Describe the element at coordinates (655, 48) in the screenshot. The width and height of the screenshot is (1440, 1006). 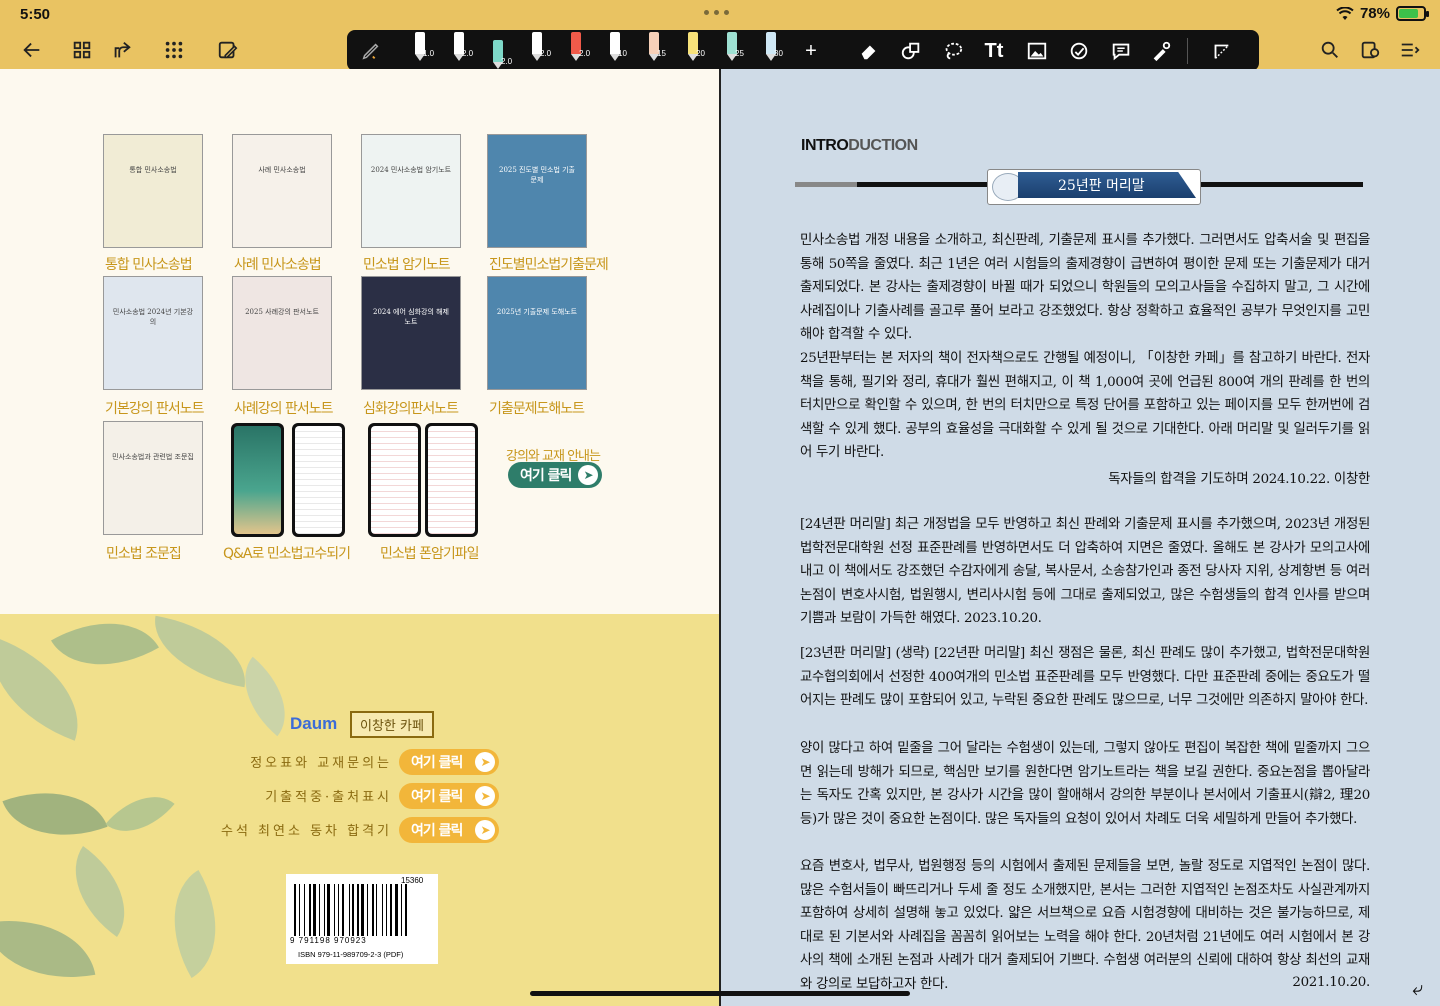
I see `pen-tool: 15` at that location.